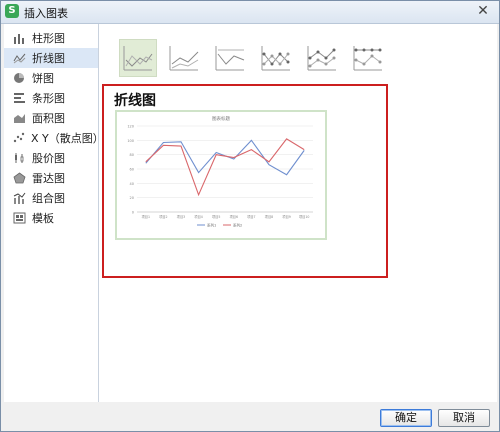  I want to click on sidebar-item-area: 面积图, so click(51, 118).